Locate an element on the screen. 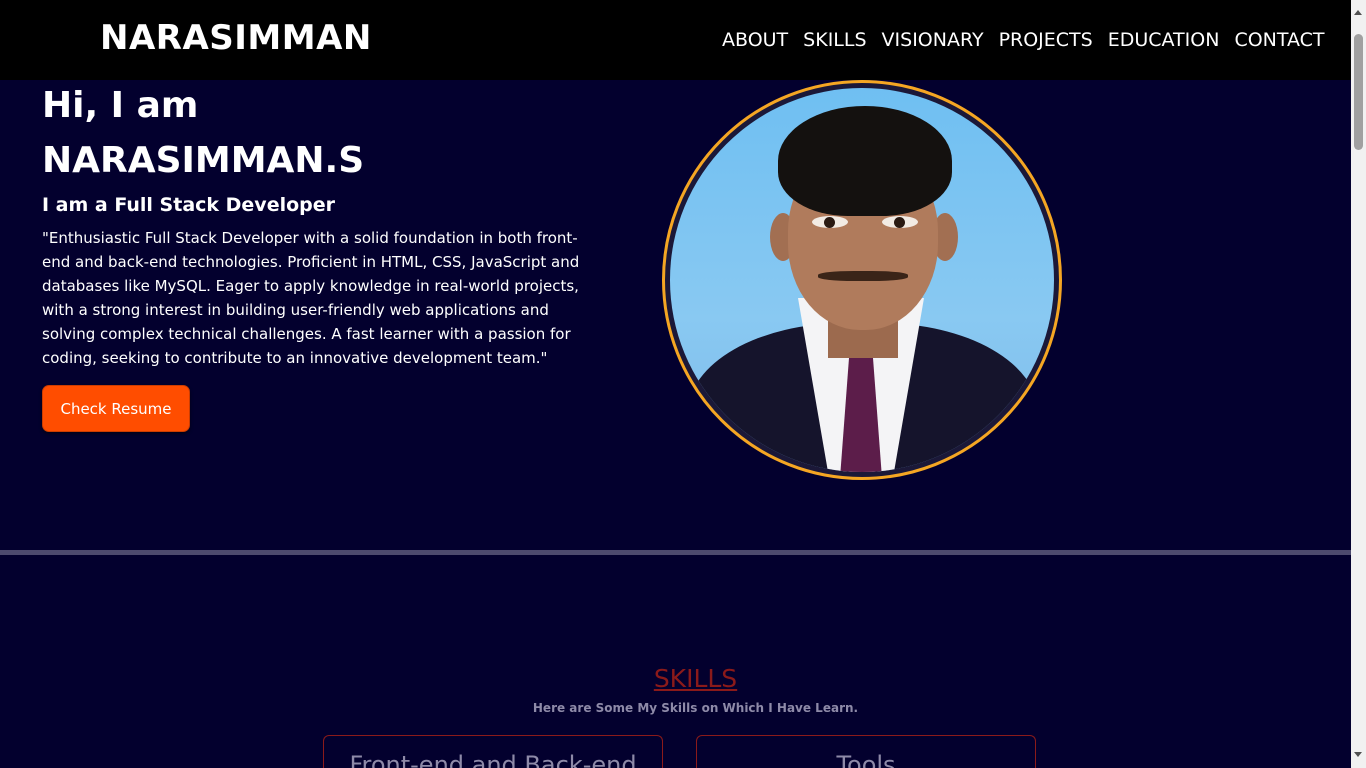 The width and height of the screenshot is (1366, 768). hero-name: NARASIMMAN.S is located at coordinates (203, 160).